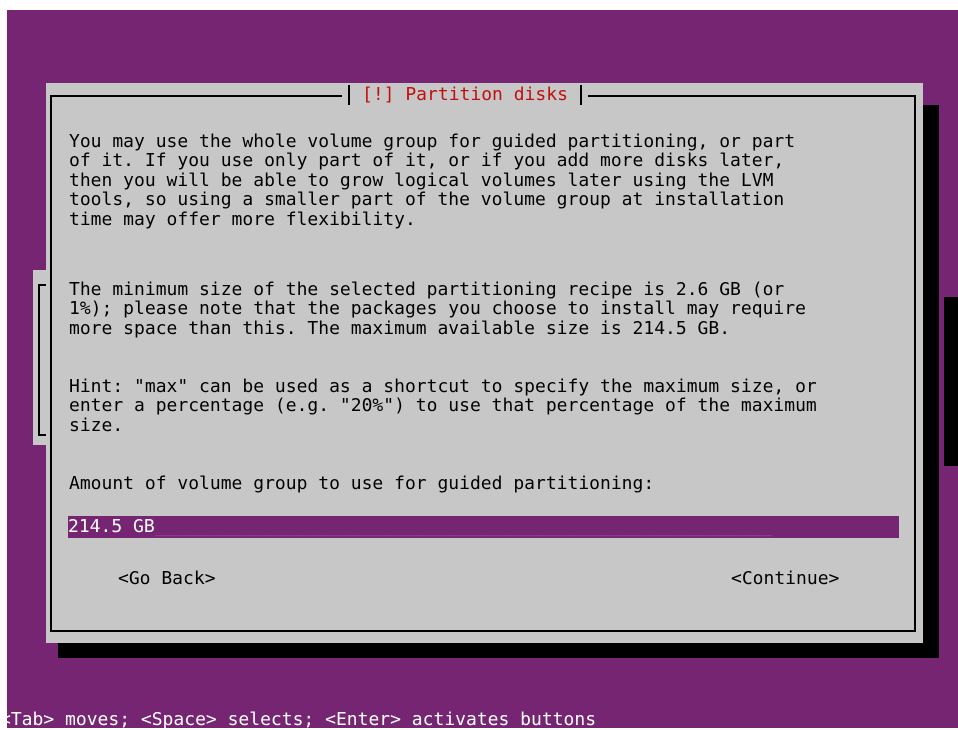 This screenshot has height=730, width=958. I want to click on dialog-shadow-bottom, so click(498, 650).